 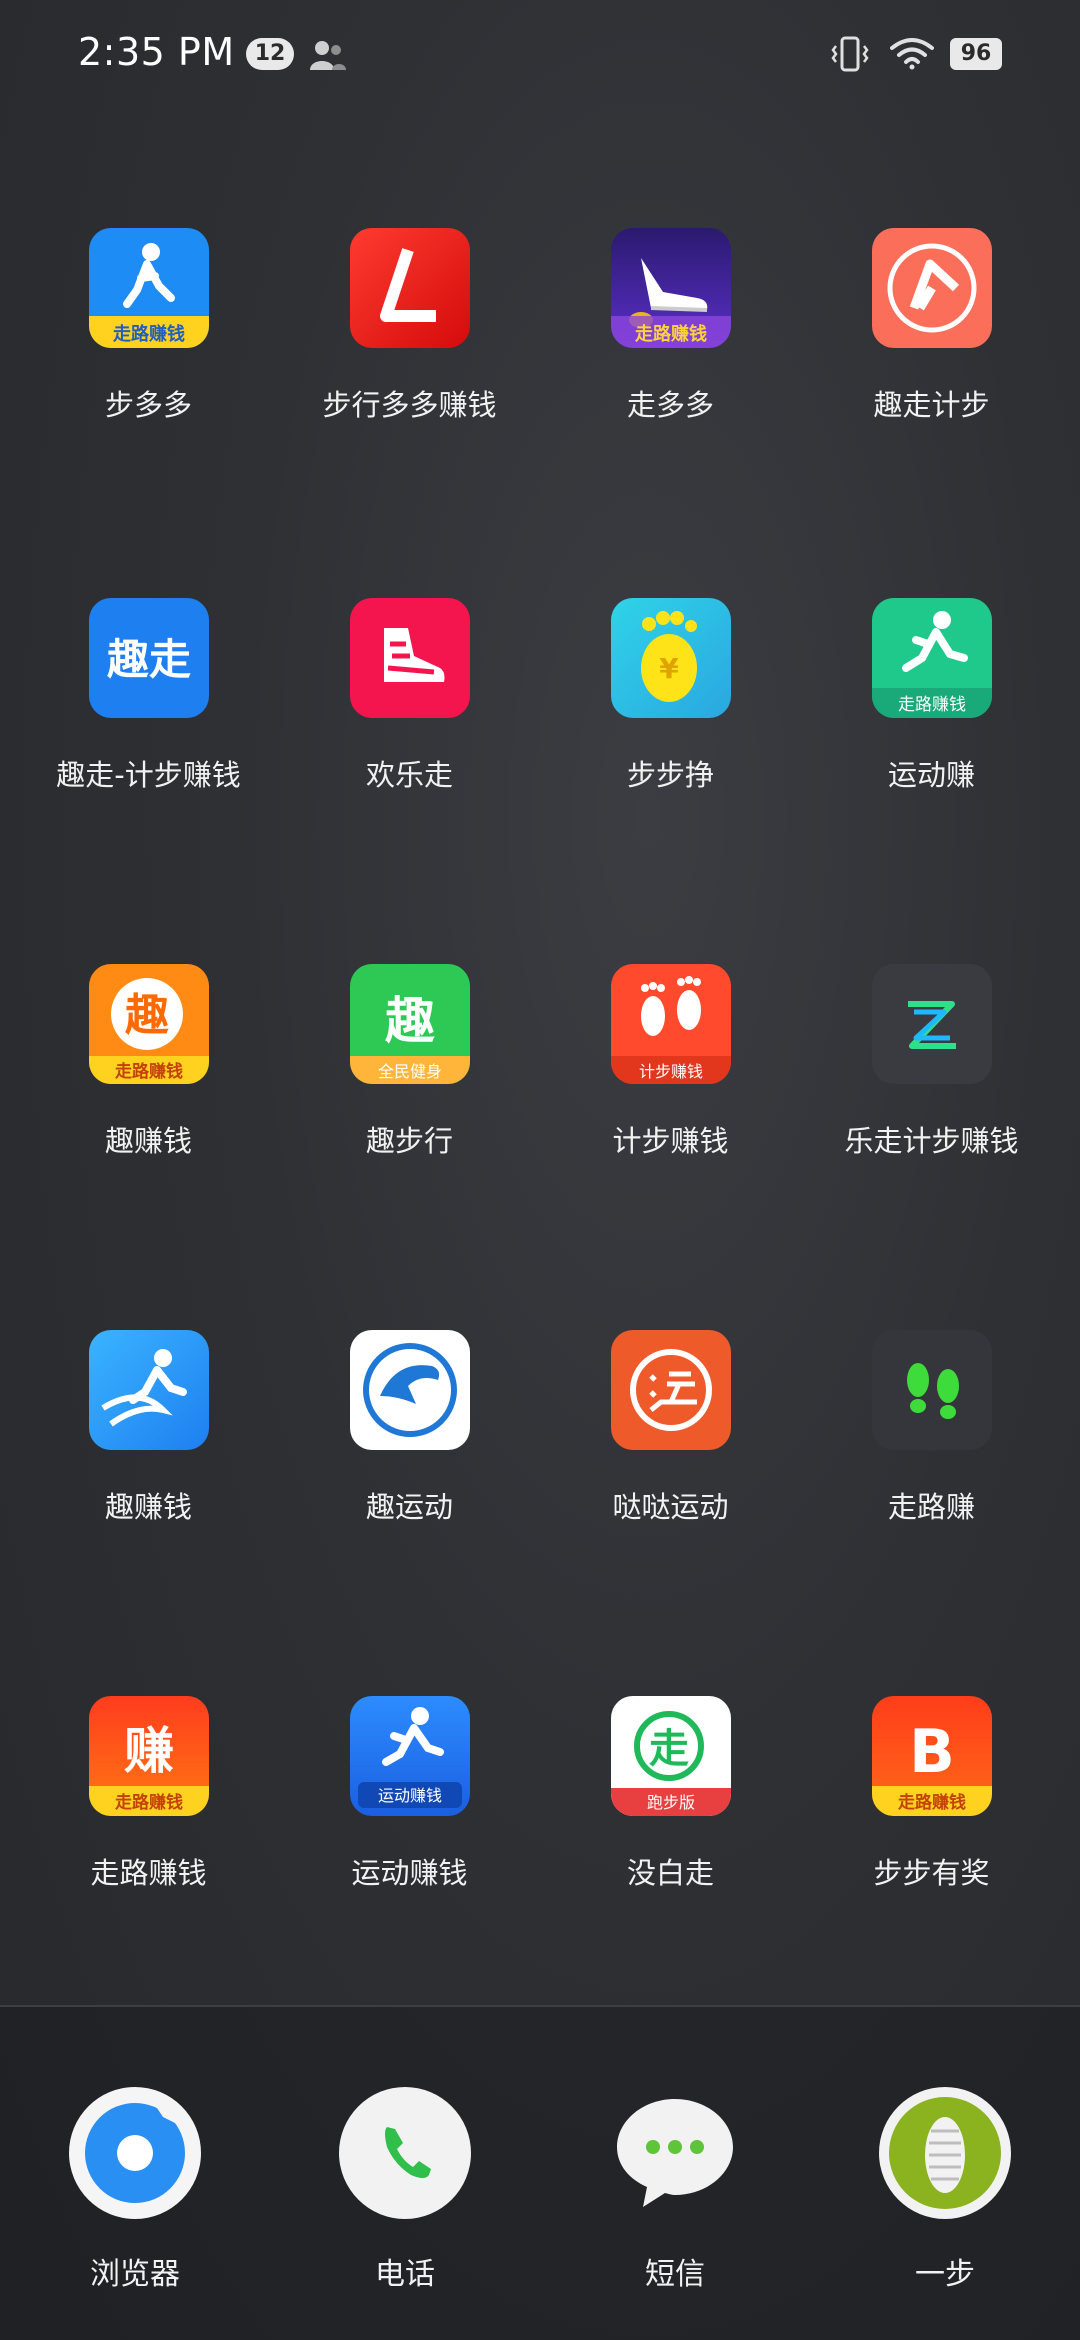 I want to click on app-zou-lu-zhuan-qian: 赚 走路赚钱 走路赚钱, so click(x=148, y=1794).